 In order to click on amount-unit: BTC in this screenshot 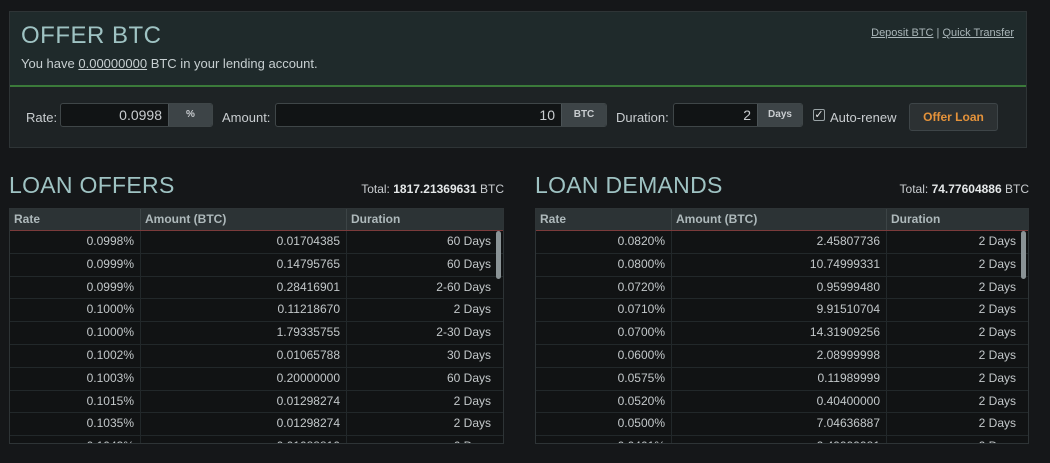, I will do `click(583, 115)`.